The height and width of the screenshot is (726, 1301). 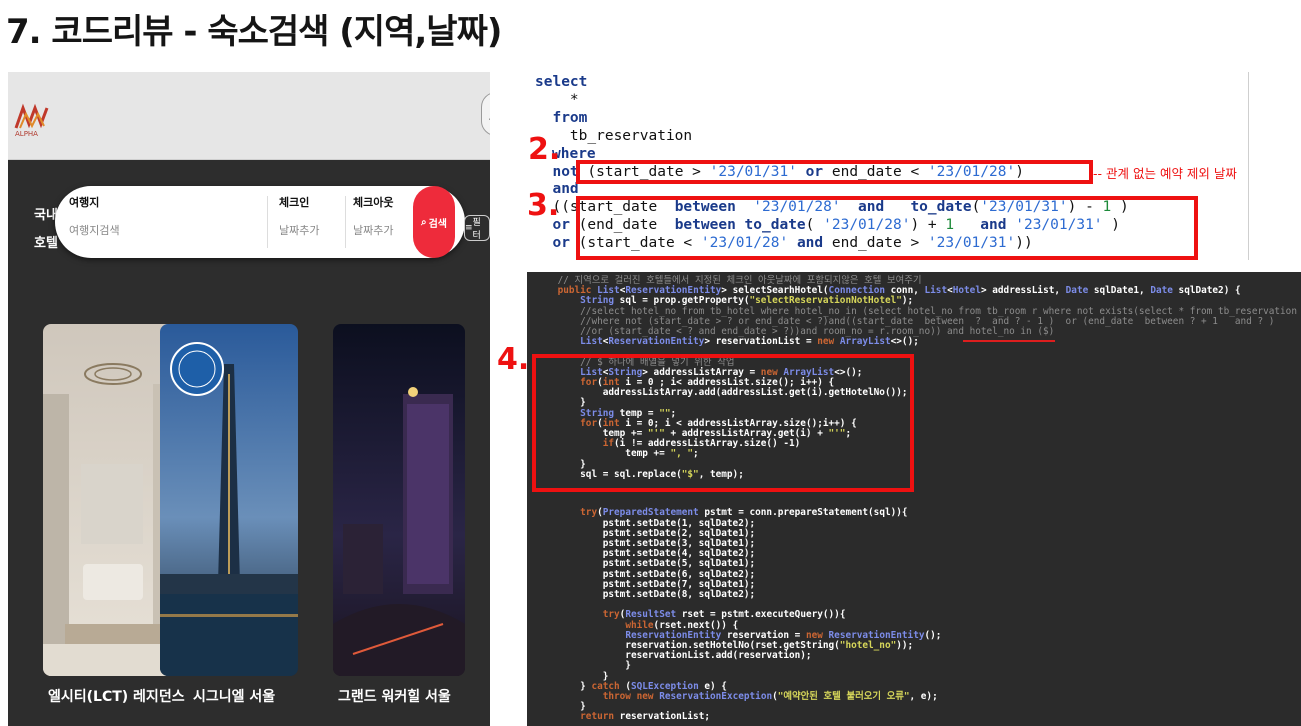 I want to click on checkout-label: 체크아웃, so click(x=373, y=202).